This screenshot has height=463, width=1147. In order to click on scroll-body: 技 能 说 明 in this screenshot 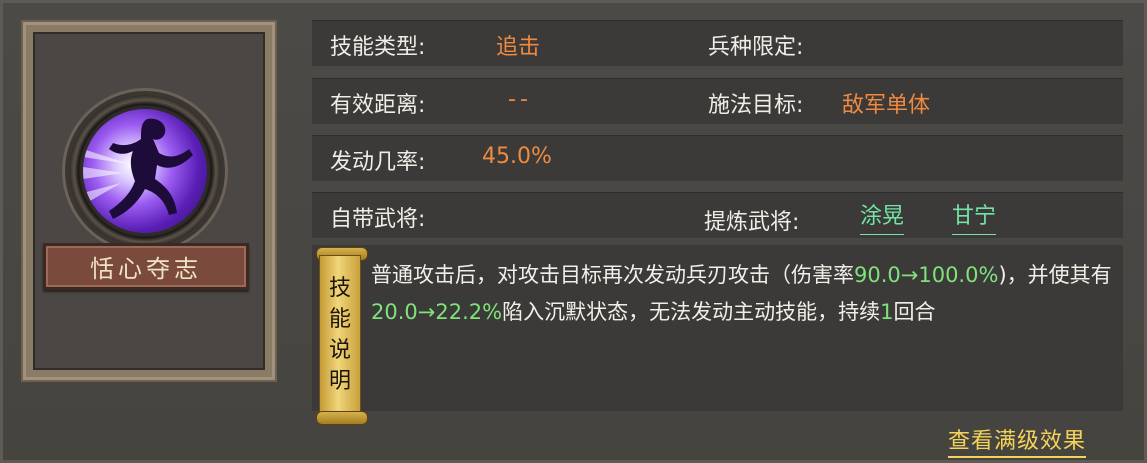, I will do `click(340, 335)`.